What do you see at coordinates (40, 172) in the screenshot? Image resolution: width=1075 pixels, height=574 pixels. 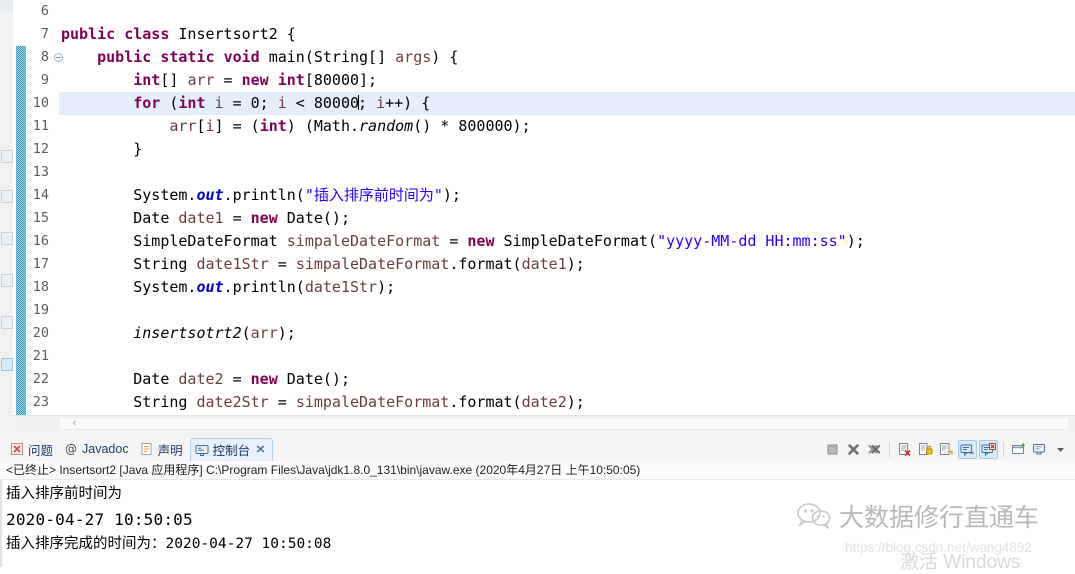 I see `line-number: 13` at bounding box center [40, 172].